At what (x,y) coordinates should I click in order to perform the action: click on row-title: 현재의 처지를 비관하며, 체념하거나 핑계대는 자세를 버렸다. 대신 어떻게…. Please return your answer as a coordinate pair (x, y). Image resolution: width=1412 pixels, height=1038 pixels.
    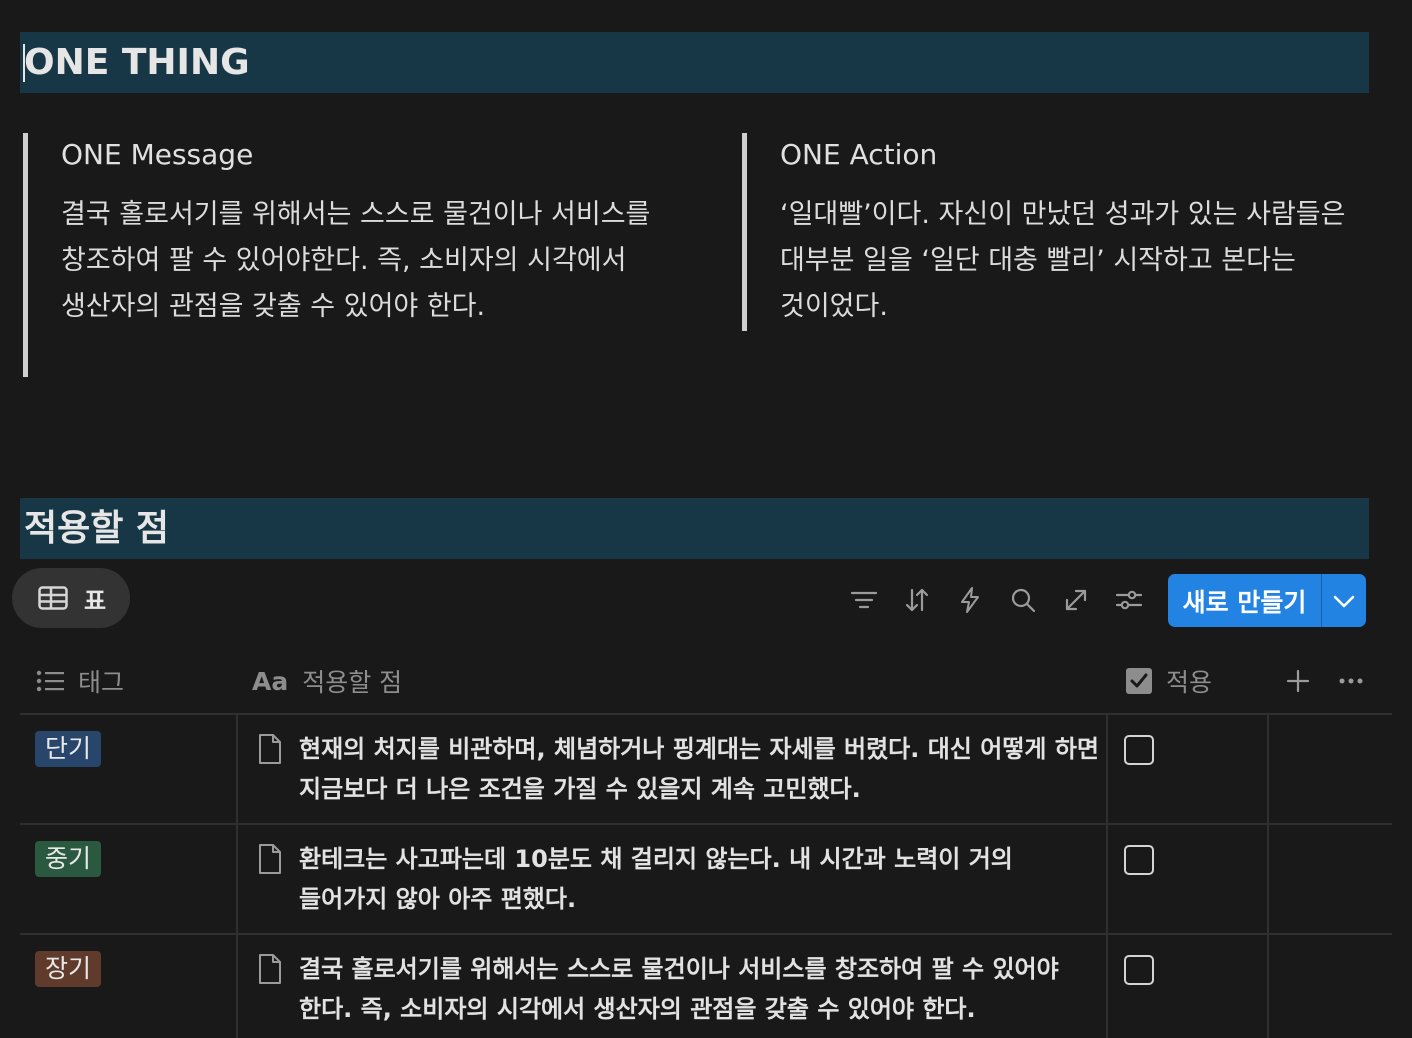
    Looking at the image, I should click on (699, 769).